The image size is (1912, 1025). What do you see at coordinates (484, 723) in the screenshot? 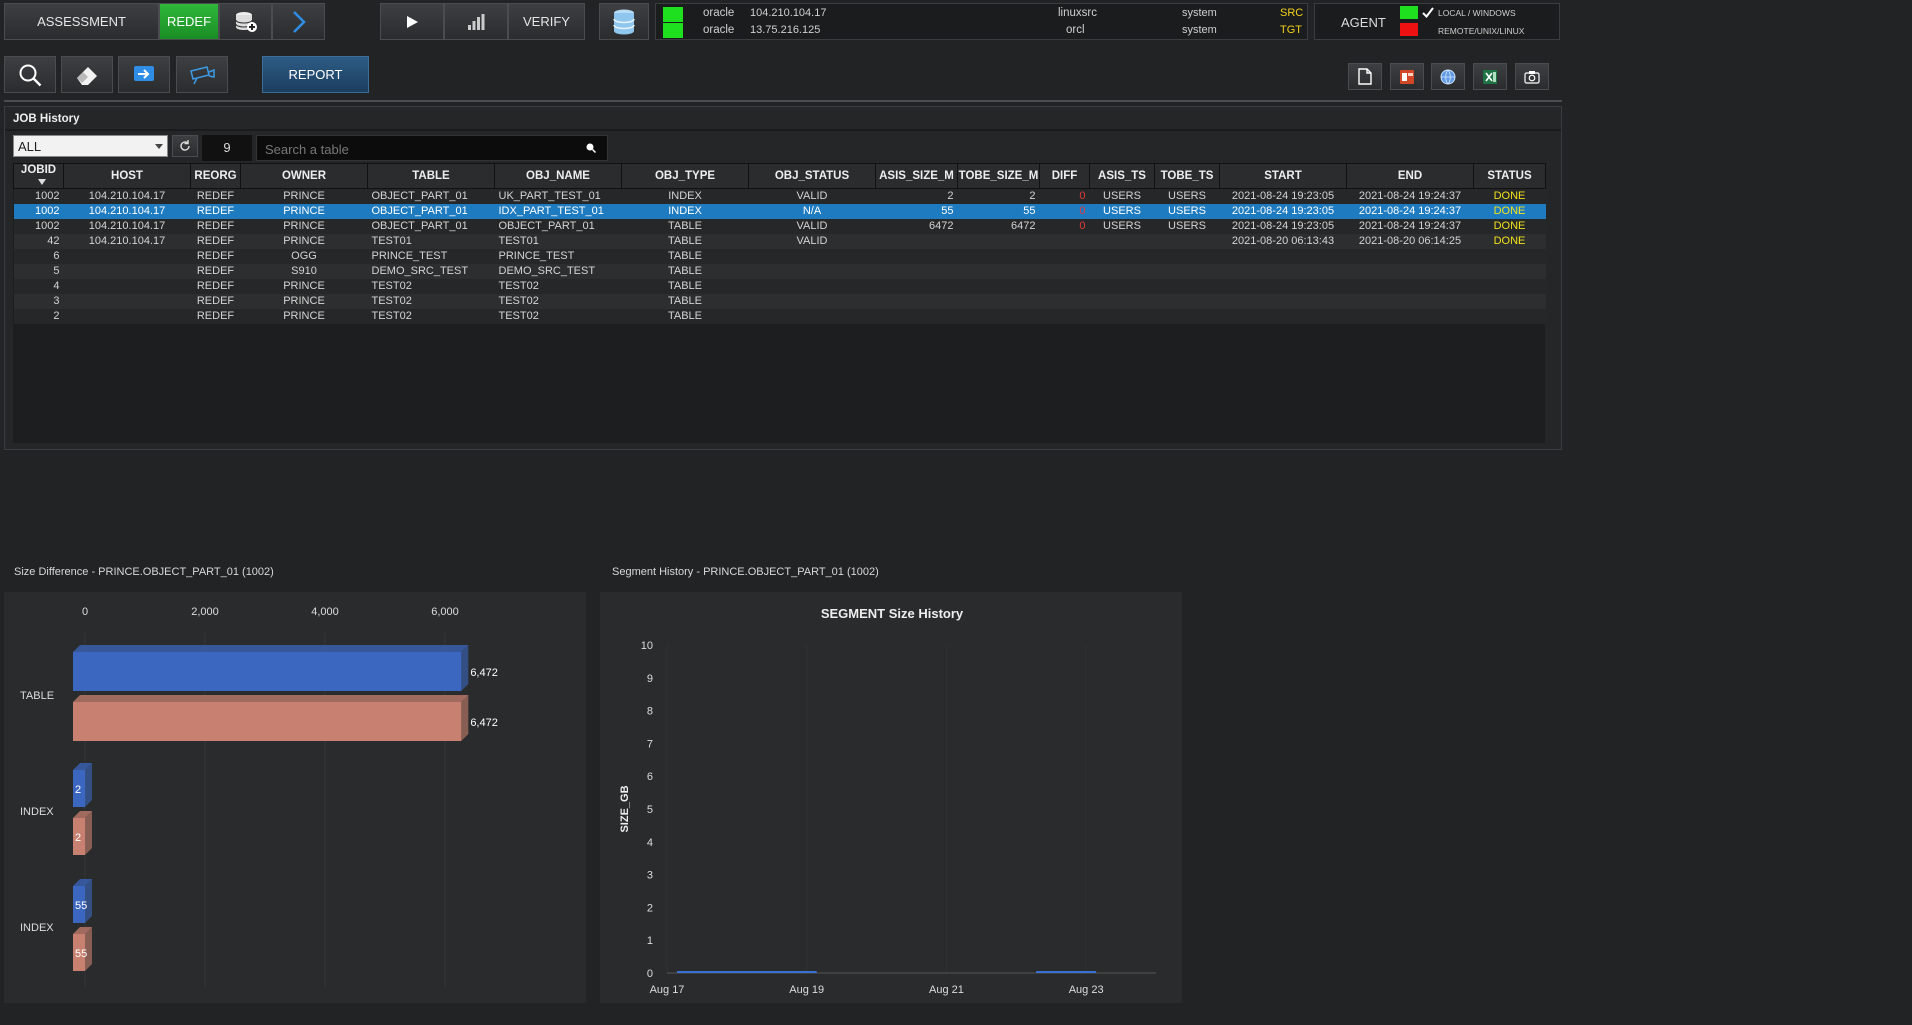
I see `bar-value-label: 6,472` at bounding box center [484, 723].